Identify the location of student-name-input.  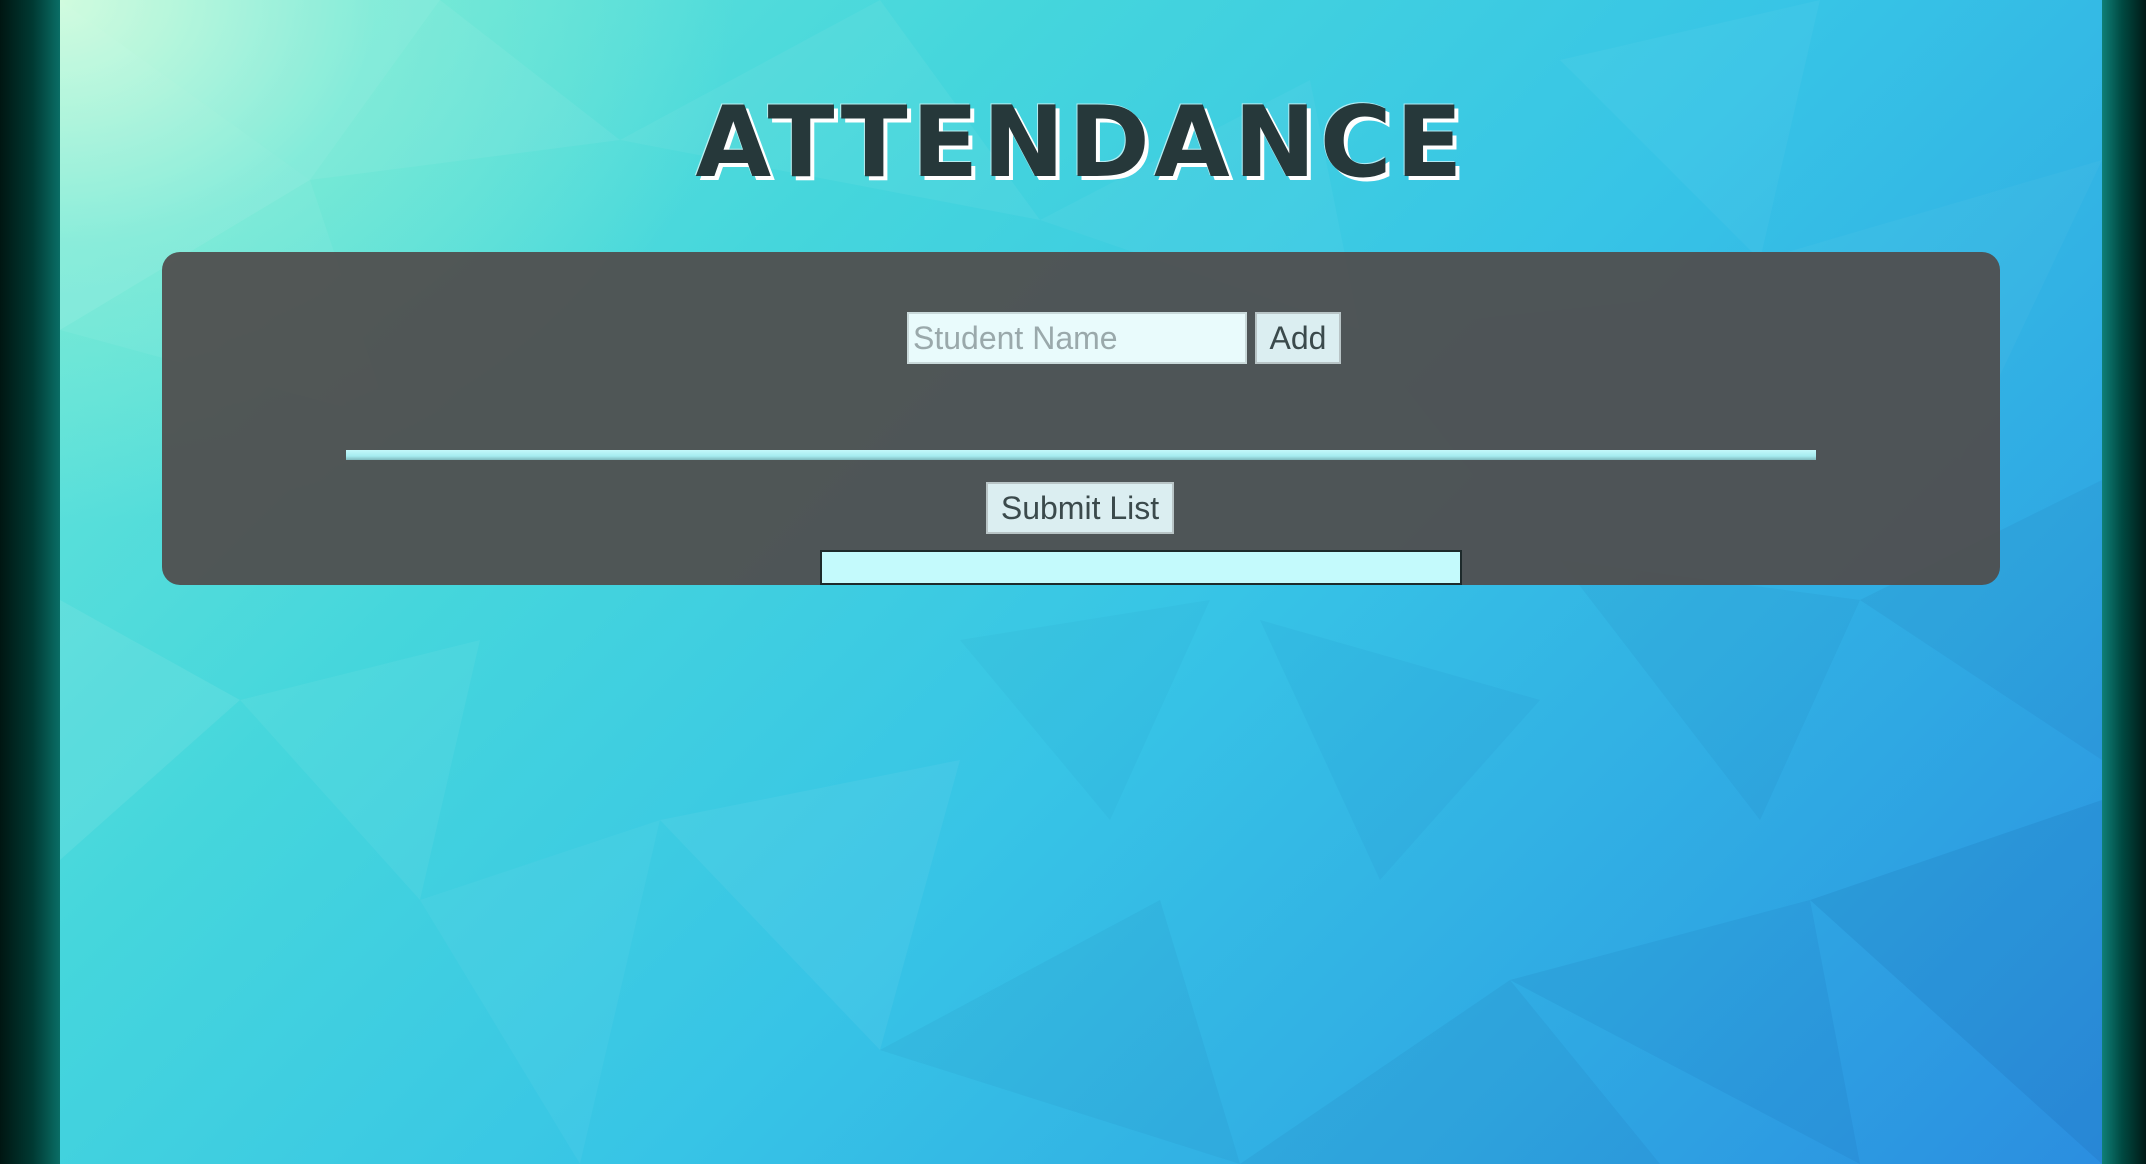
(1077, 338).